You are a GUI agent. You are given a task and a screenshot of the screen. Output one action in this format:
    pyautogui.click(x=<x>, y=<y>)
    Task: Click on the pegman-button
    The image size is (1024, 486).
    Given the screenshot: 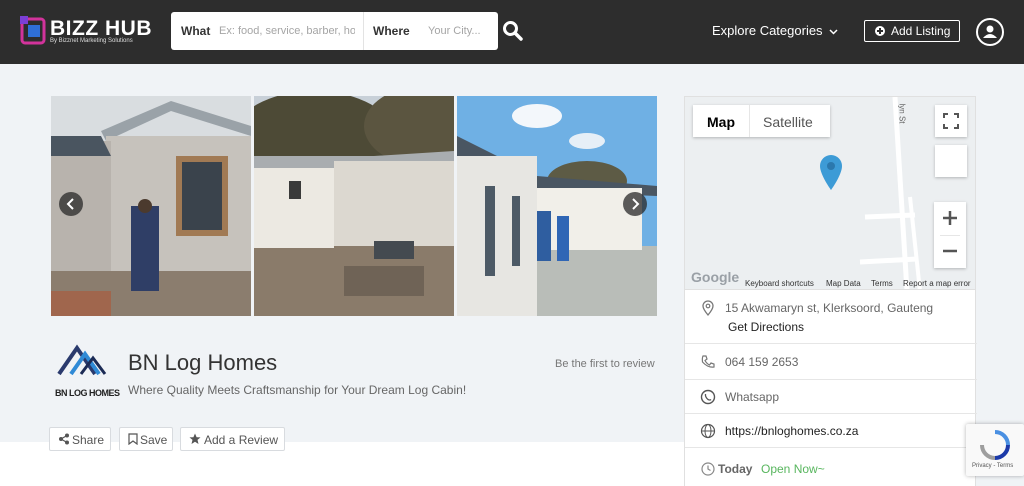 What is the action you would take?
    pyautogui.click(x=951, y=161)
    